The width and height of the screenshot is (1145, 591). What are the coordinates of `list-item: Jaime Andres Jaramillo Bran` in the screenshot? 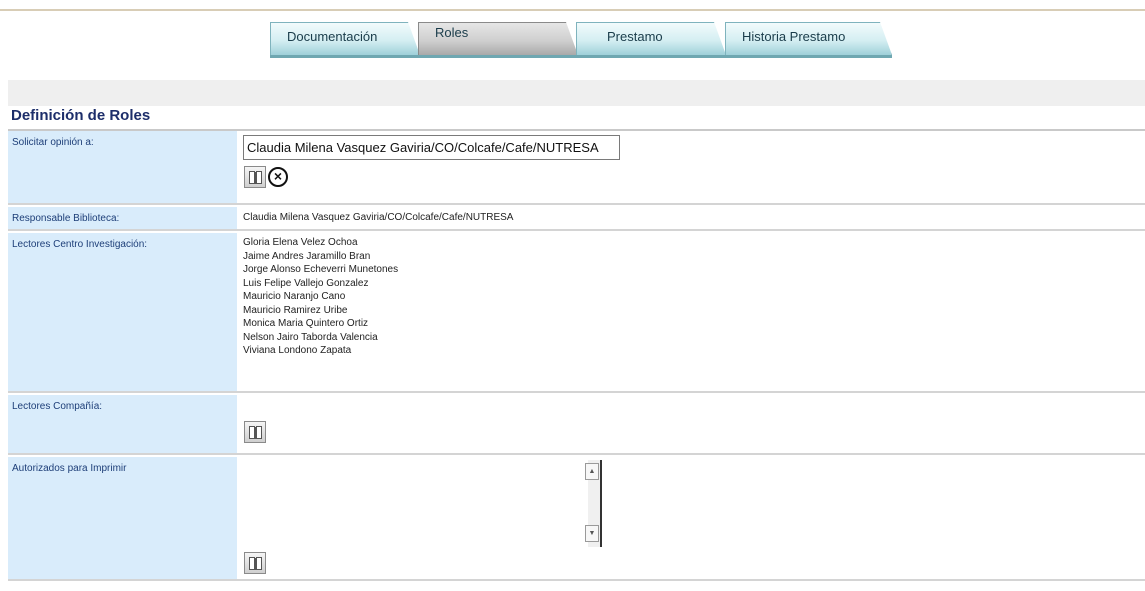 It's located at (307, 256).